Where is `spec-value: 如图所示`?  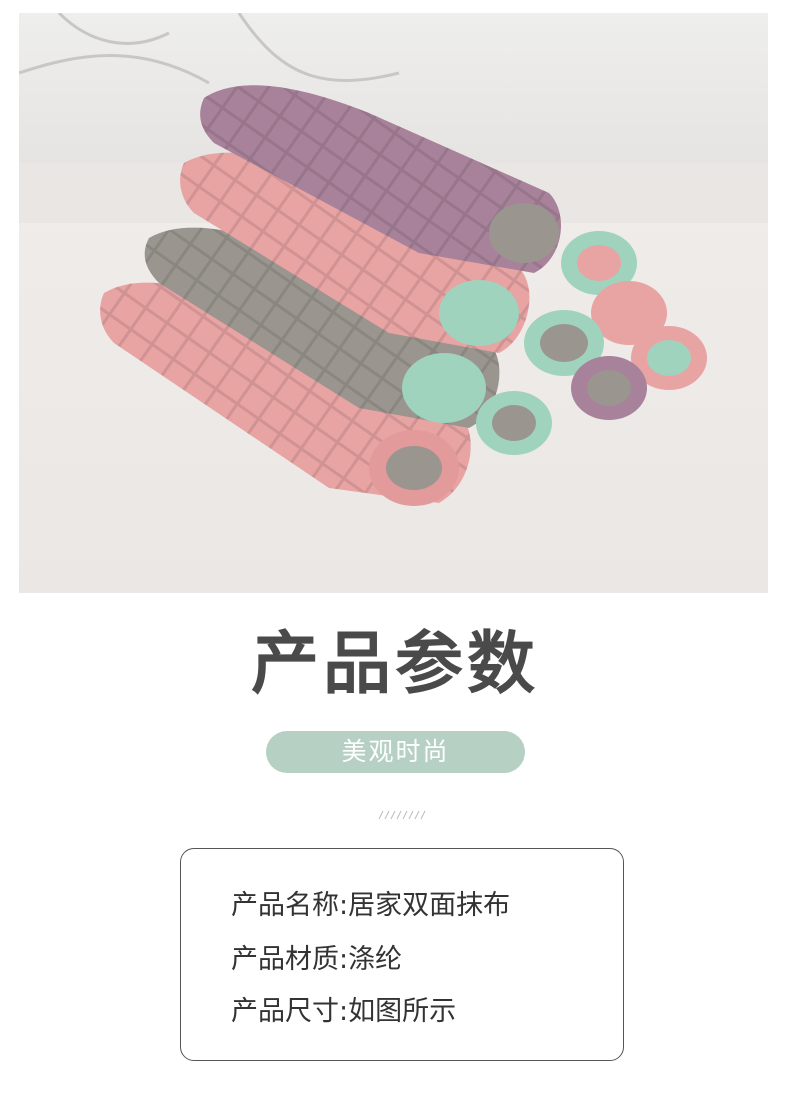
spec-value: 如图所示 is located at coordinates (402, 1011).